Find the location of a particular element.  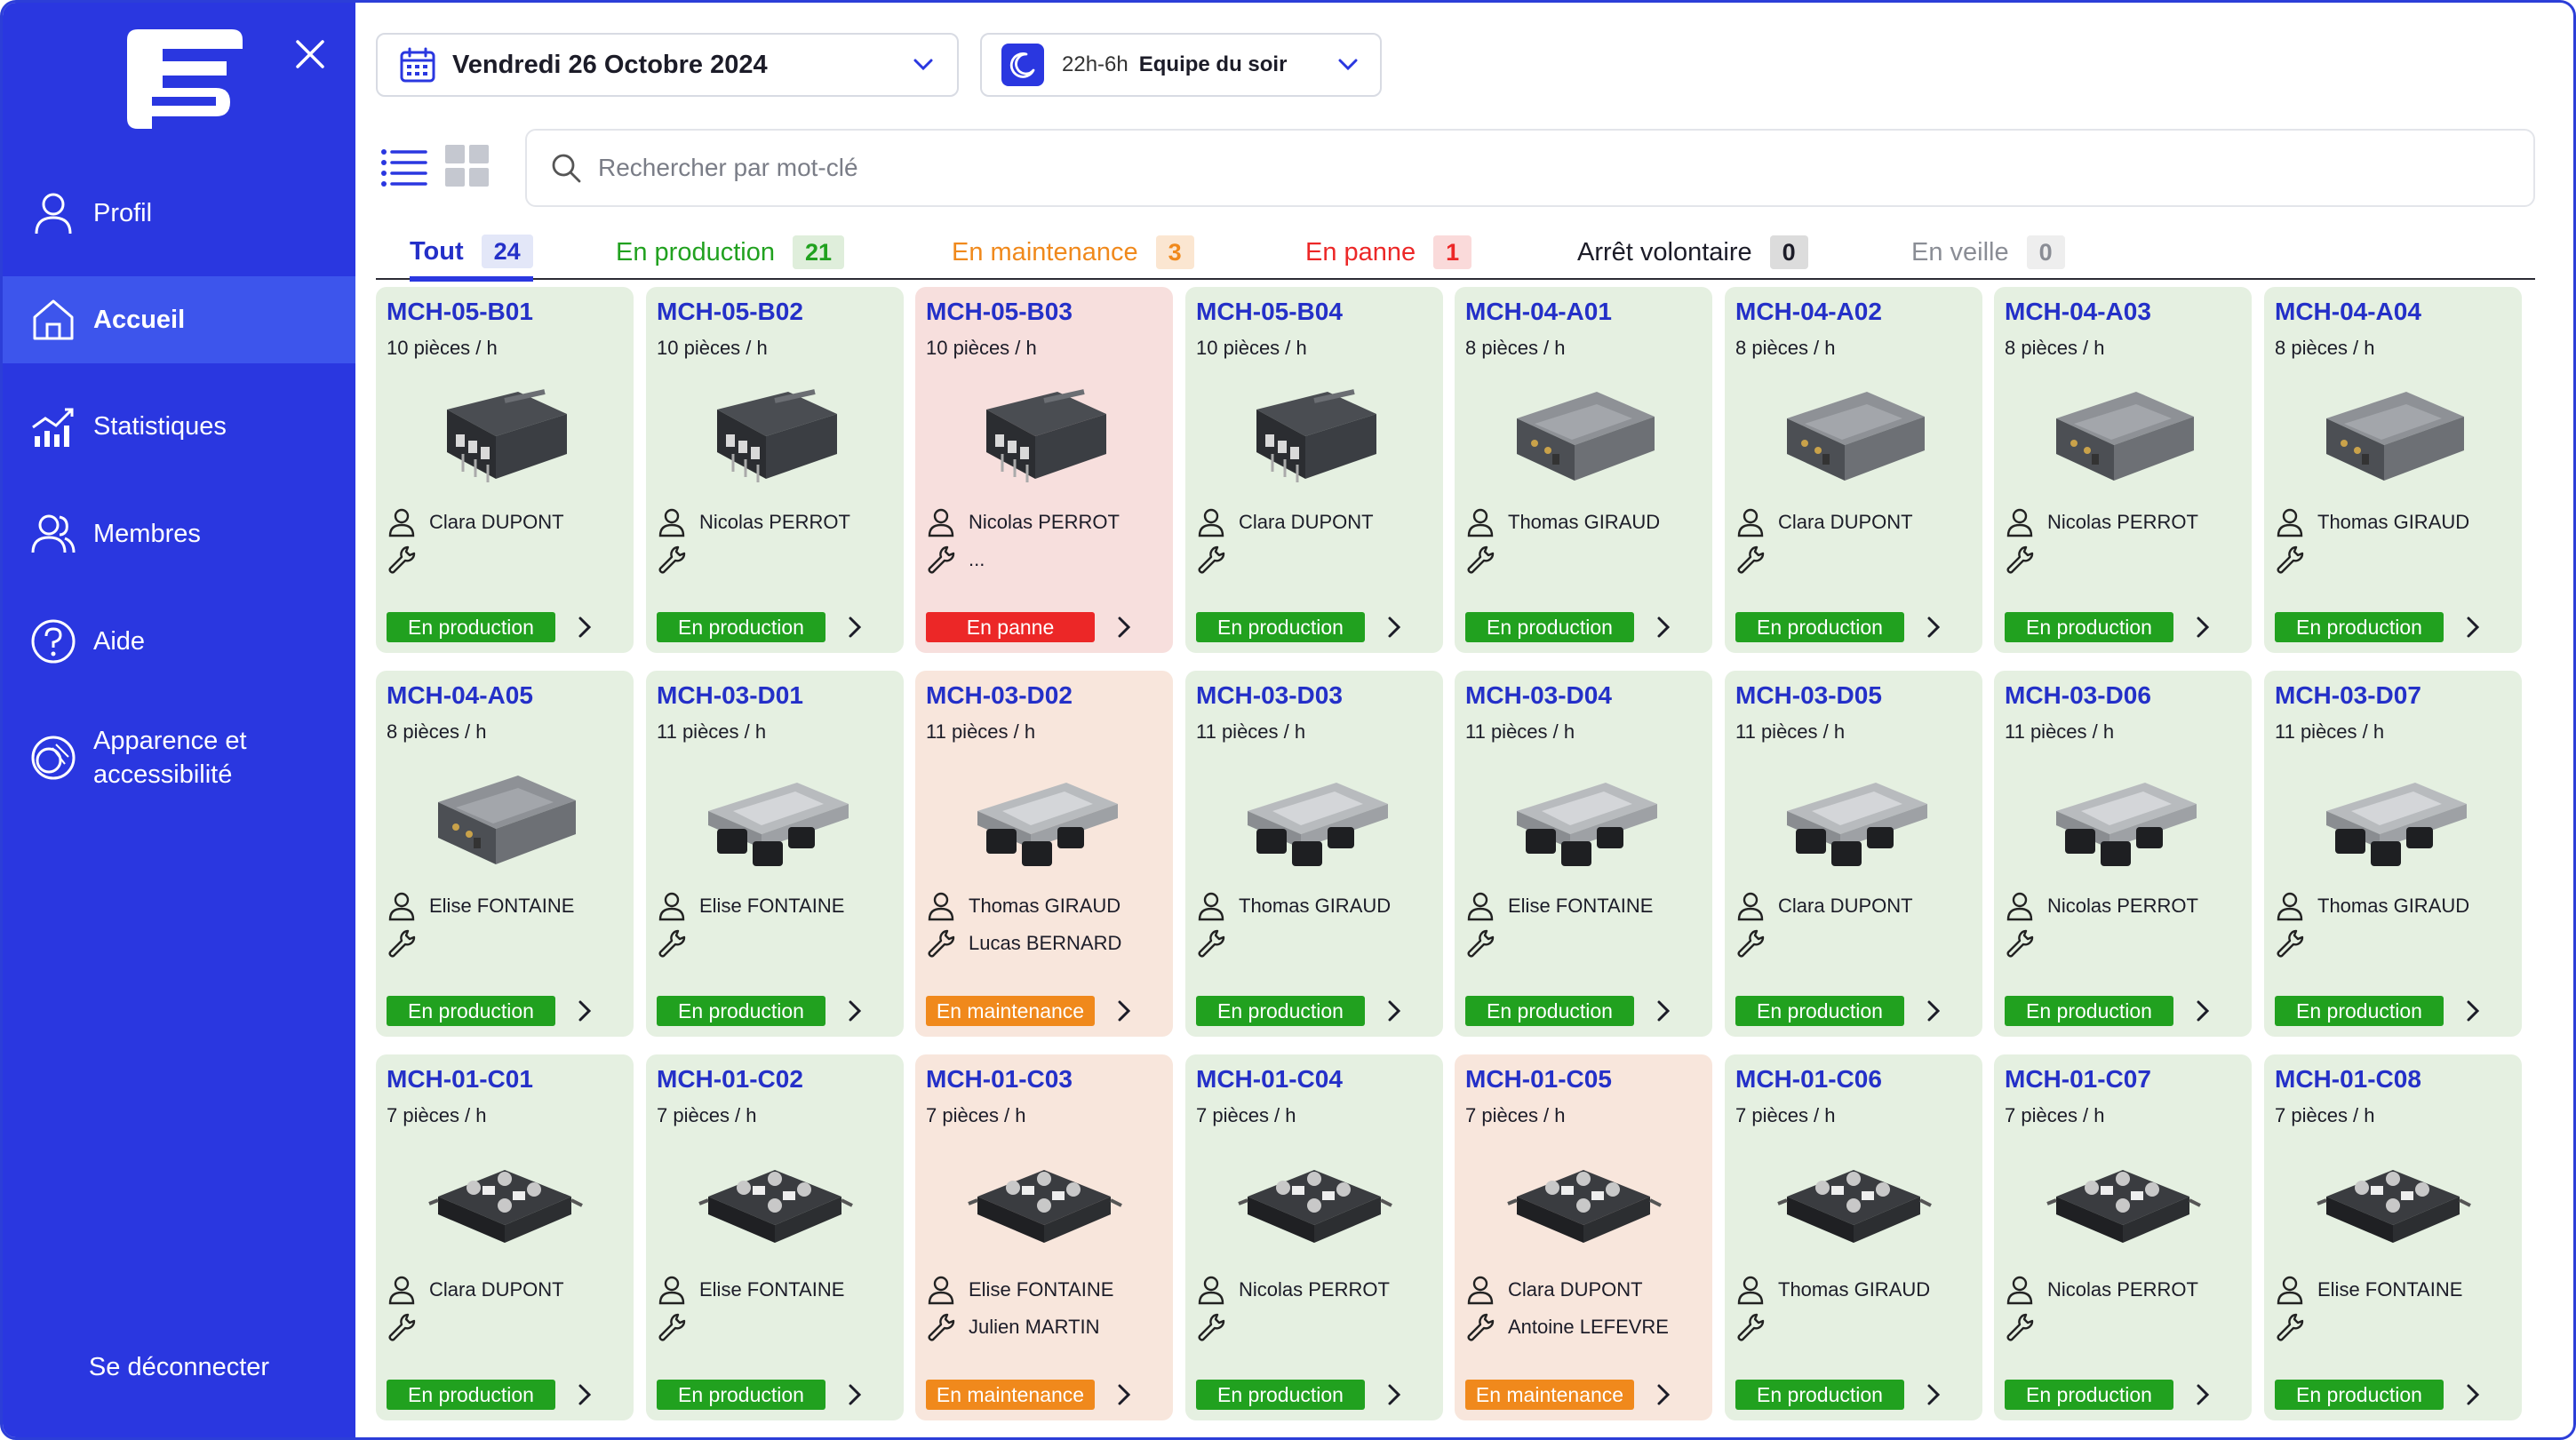

tab-en-production: En production 21 is located at coordinates (730, 252).